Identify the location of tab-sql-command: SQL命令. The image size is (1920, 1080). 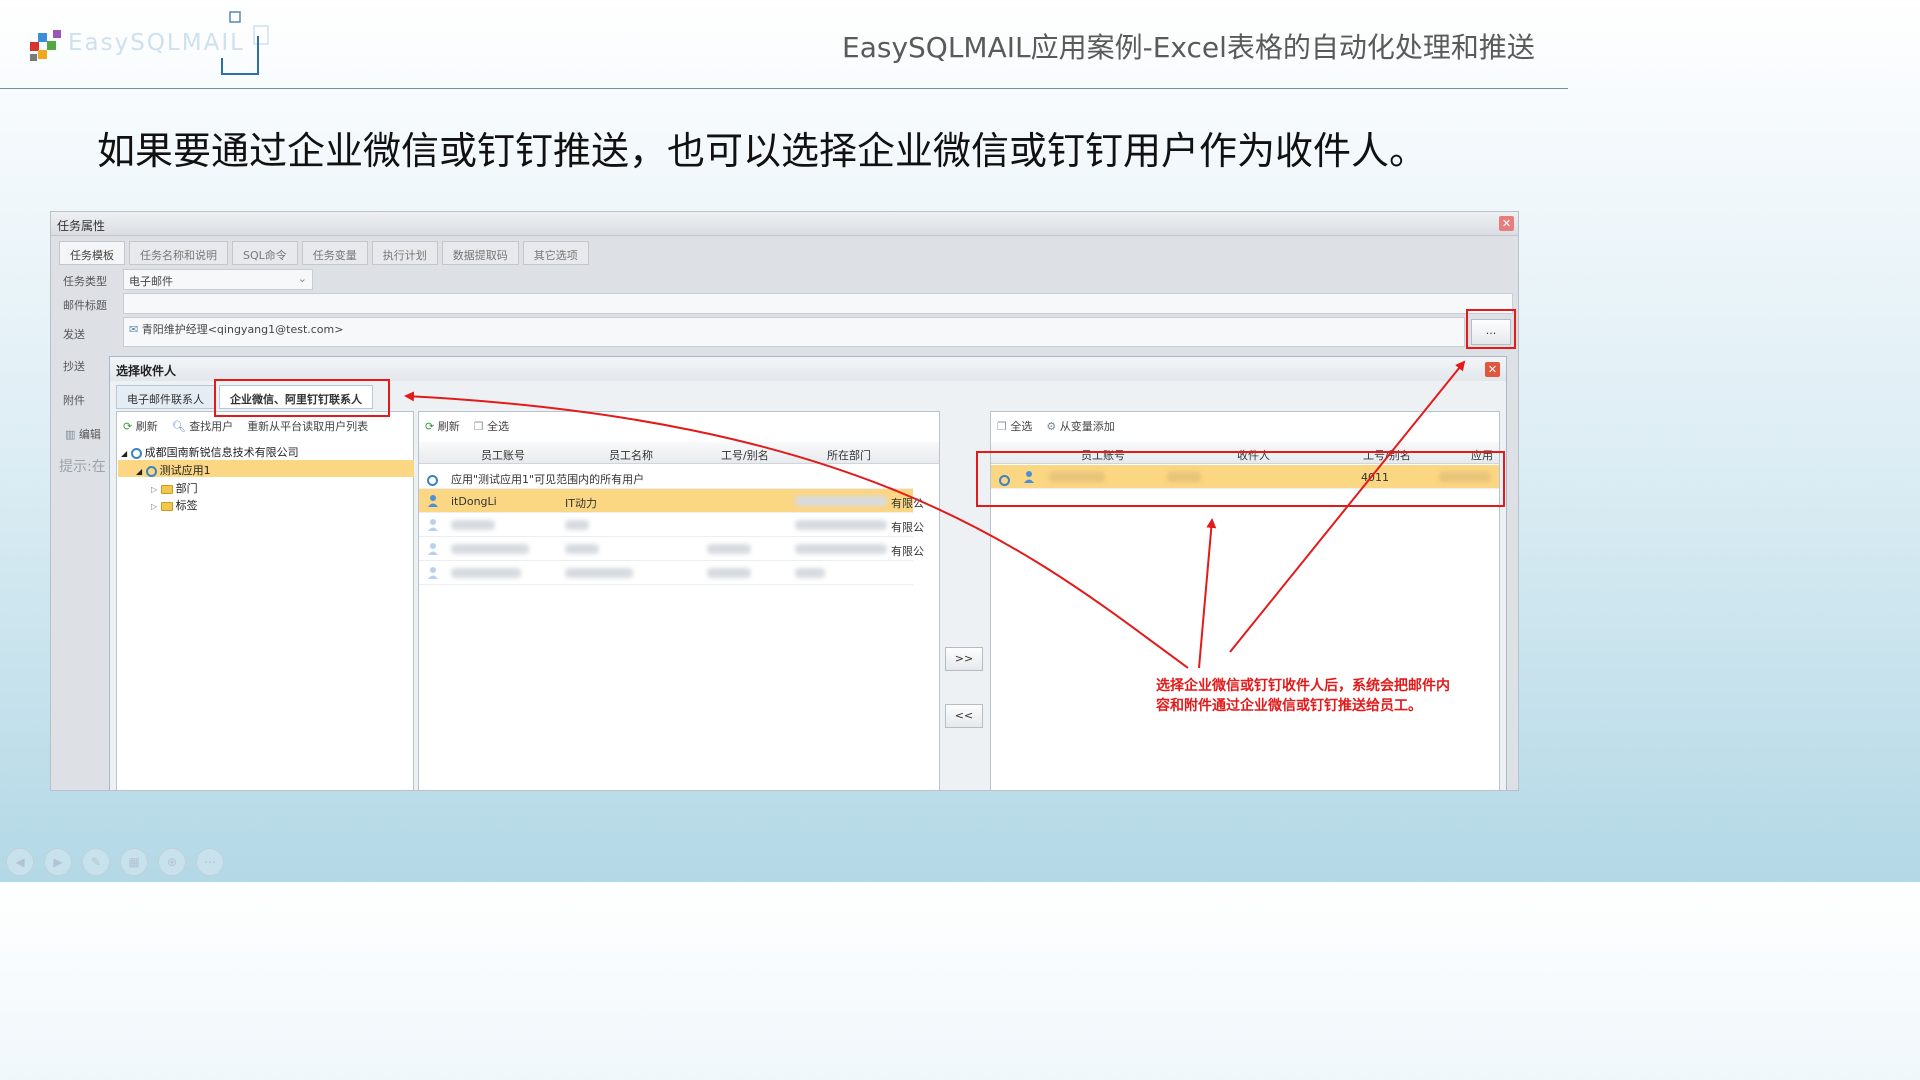
(265, 253).